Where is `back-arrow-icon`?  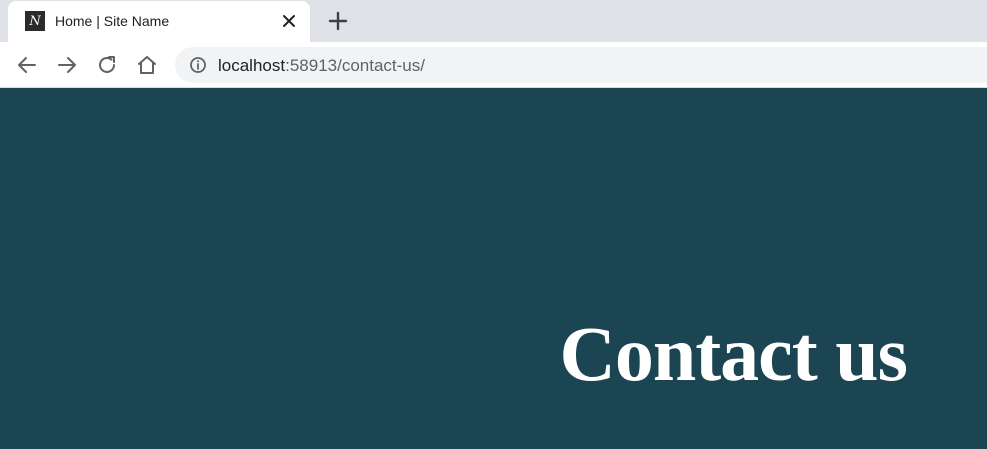 back-arrow-icon is located at coordinates (27, 65).